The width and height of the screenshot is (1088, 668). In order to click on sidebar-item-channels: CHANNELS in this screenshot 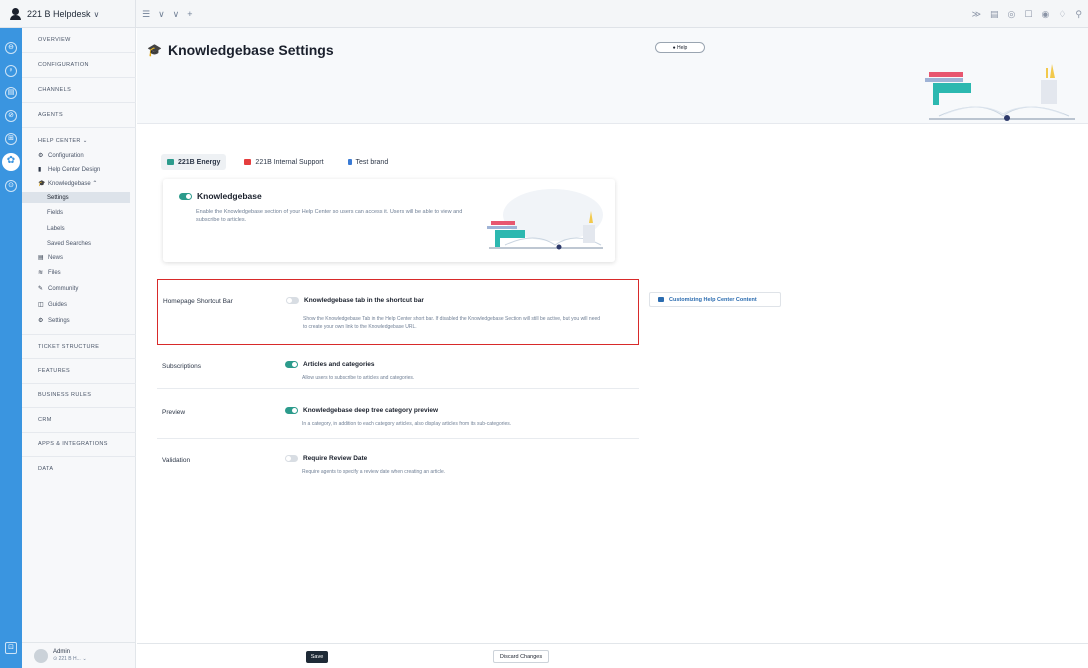, I will do `click(79, 90)`.